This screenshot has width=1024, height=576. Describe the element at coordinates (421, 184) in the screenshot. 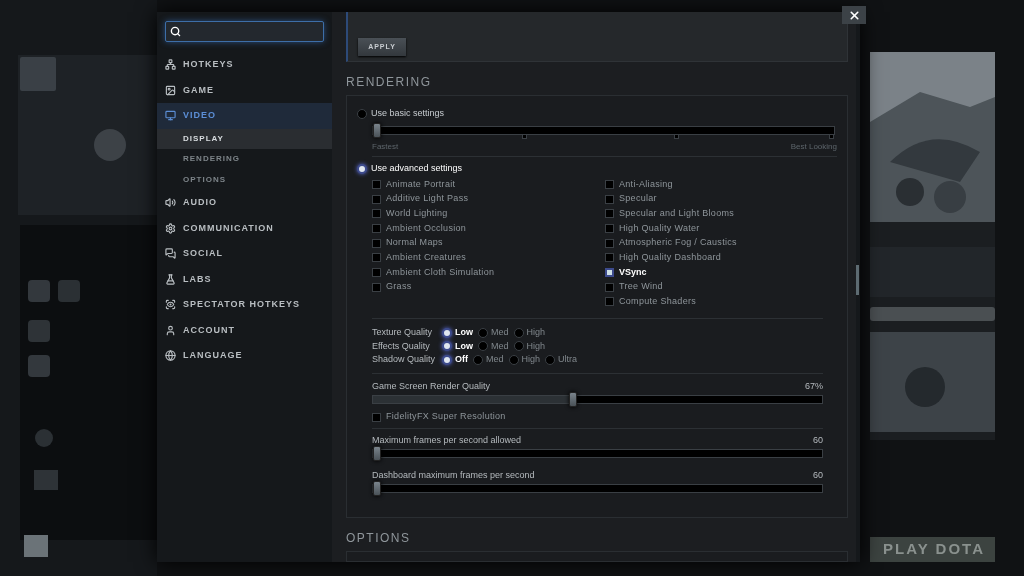

I see `checkbox-label: Animate Portrait` at that location.